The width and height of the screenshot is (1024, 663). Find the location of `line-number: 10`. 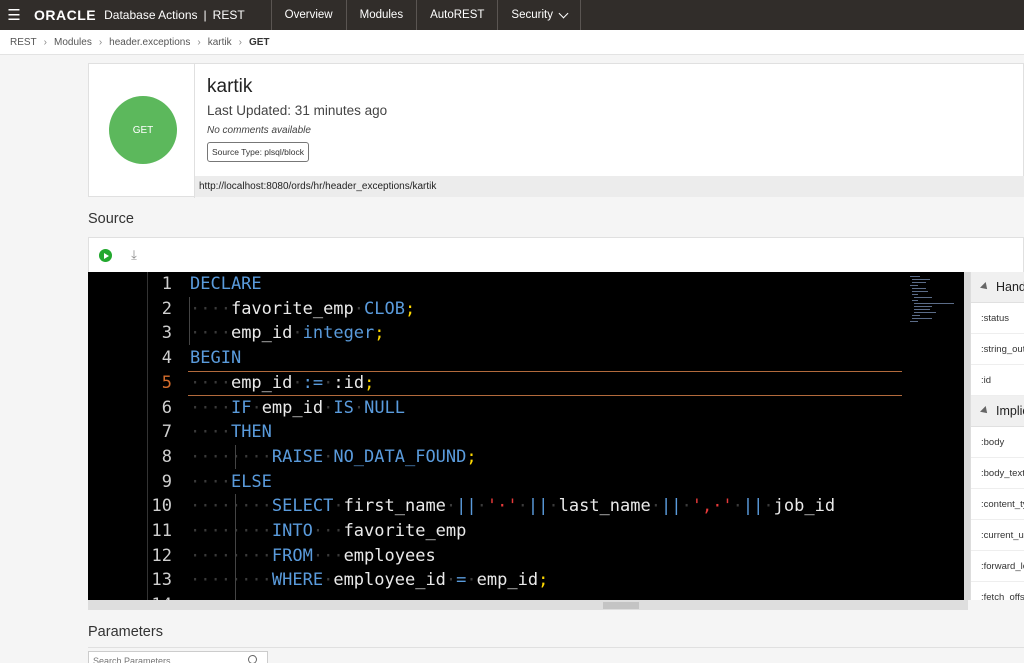

line-number: 10 is located at coordinates (161, 506).